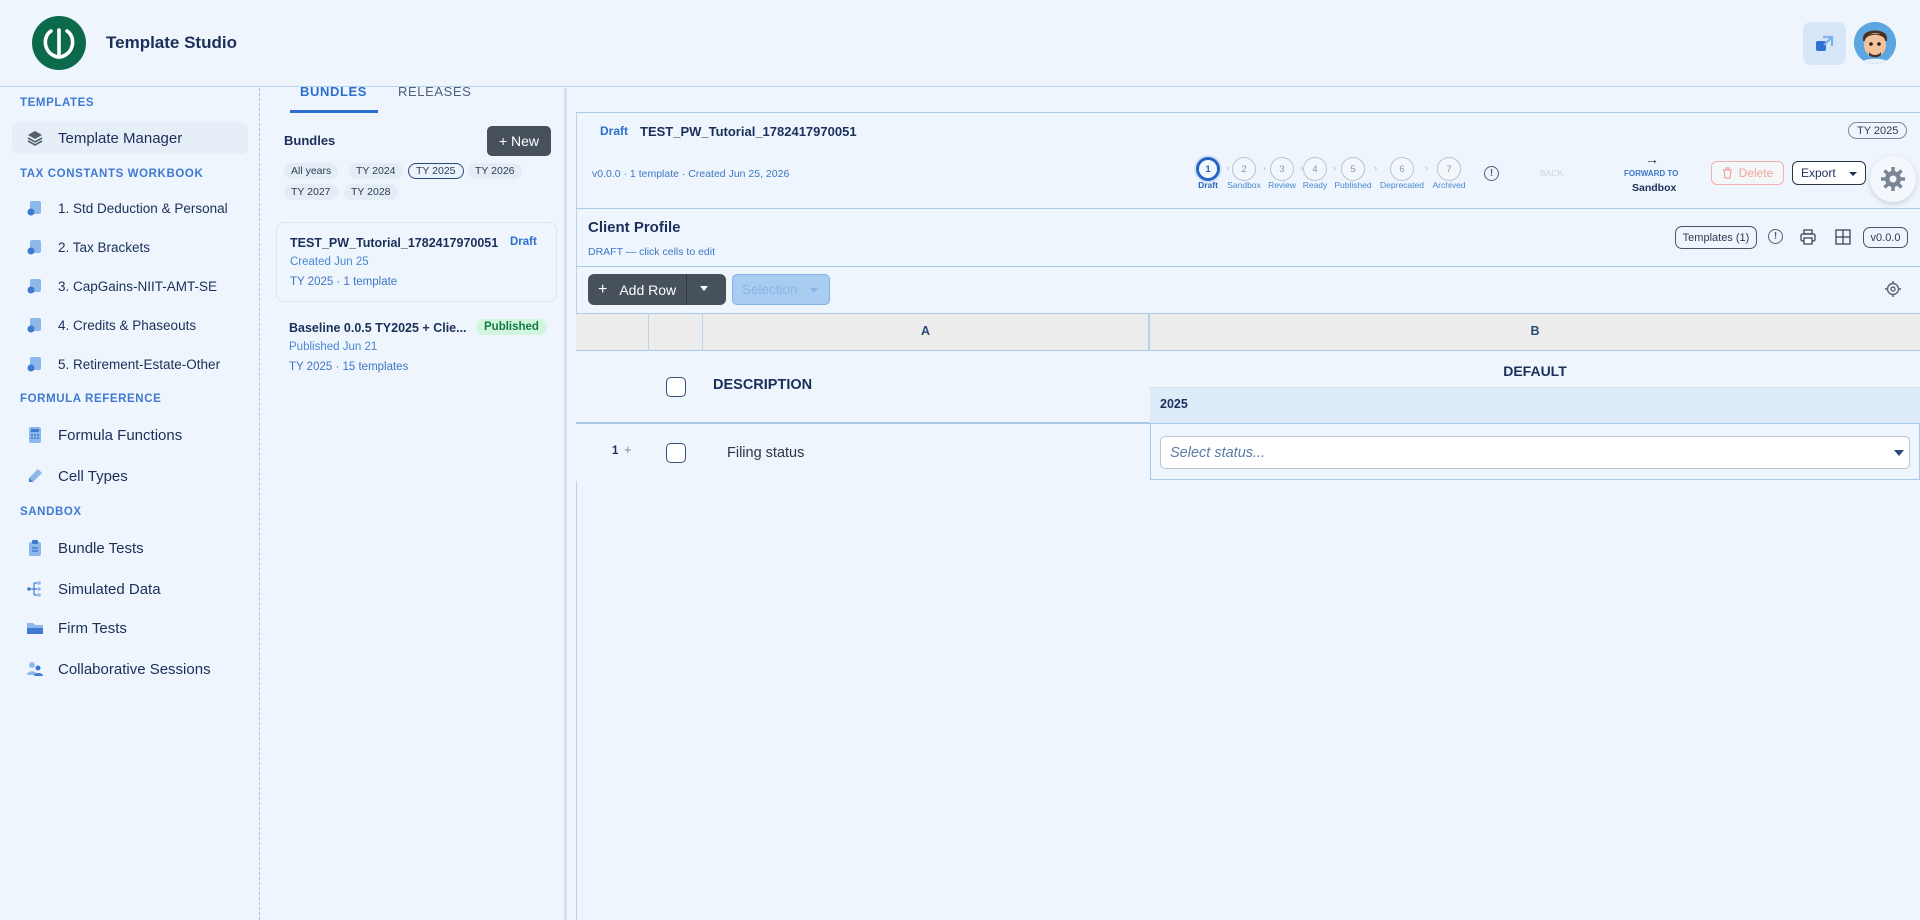  I want to click on sidebar-item-cell-types: Cell Types, so click(130, 476).